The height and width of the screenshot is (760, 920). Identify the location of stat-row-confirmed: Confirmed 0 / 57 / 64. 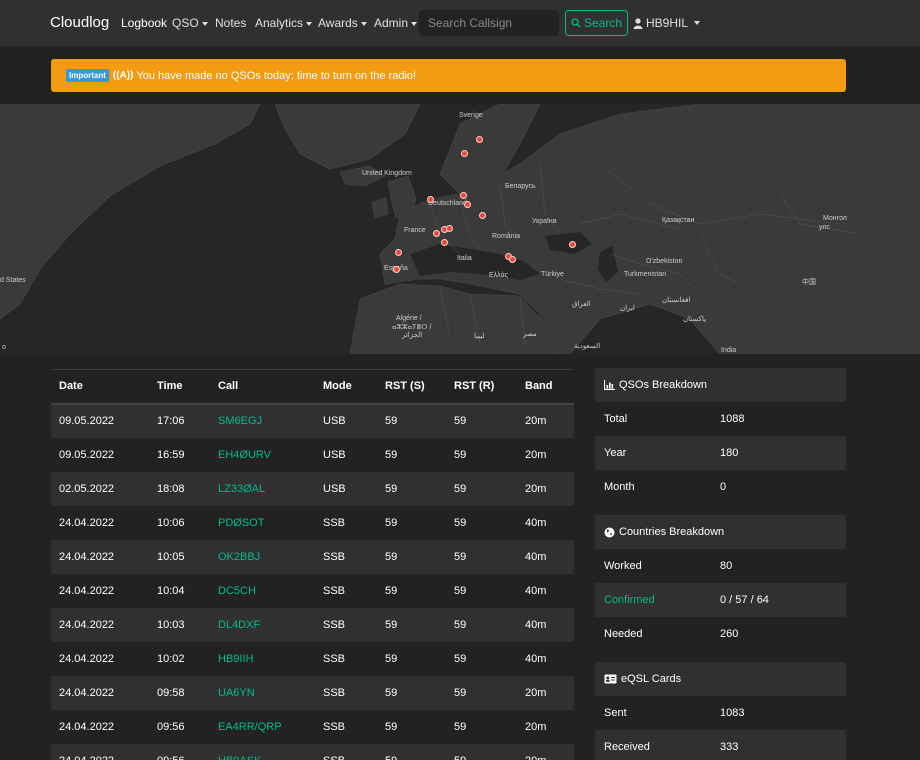
(720, 600).